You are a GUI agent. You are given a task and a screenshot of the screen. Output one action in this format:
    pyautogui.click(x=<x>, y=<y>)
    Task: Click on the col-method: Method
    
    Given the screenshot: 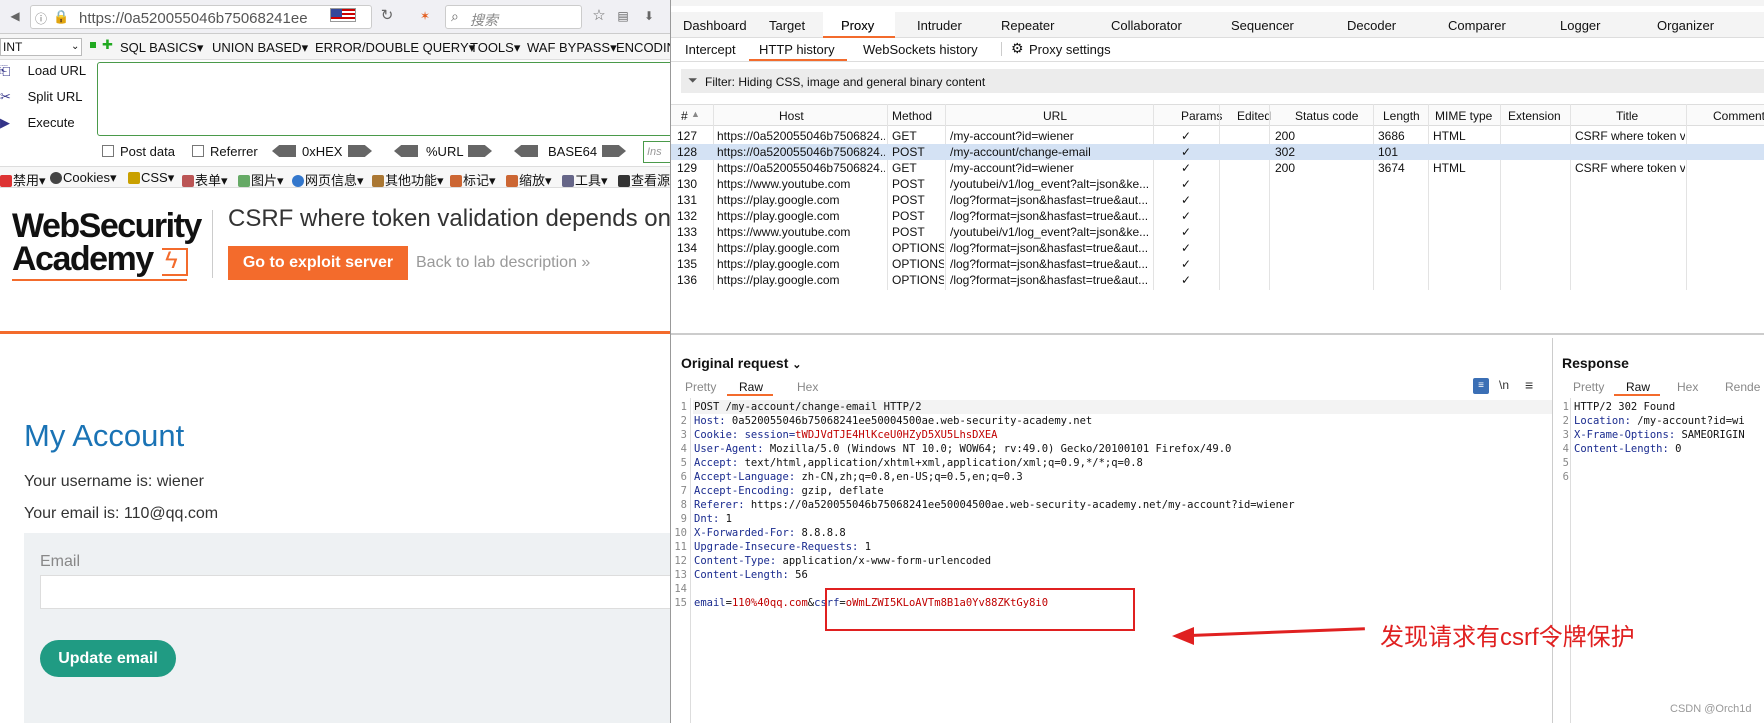 What is the action you would take?
    pyautogui.click(x=912, y=116)
    